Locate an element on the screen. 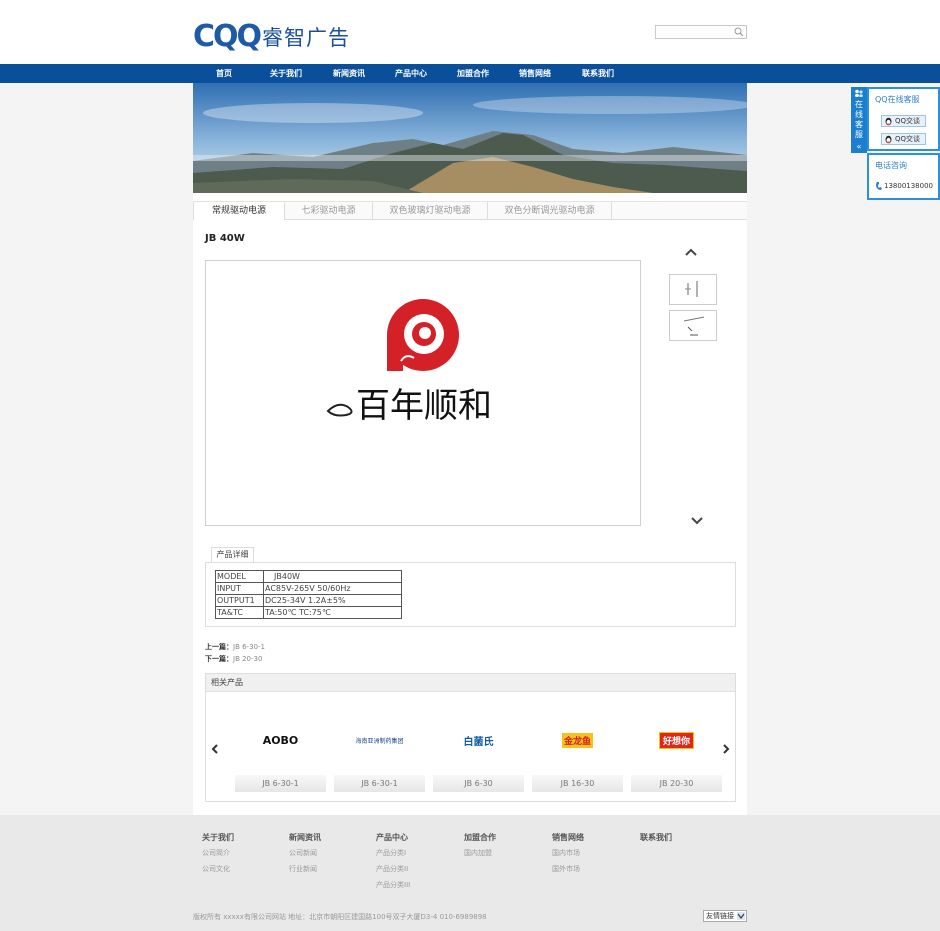  footer-col-about: 关于我们 公司简介 公司文化 is located at coordinates (218, 856).